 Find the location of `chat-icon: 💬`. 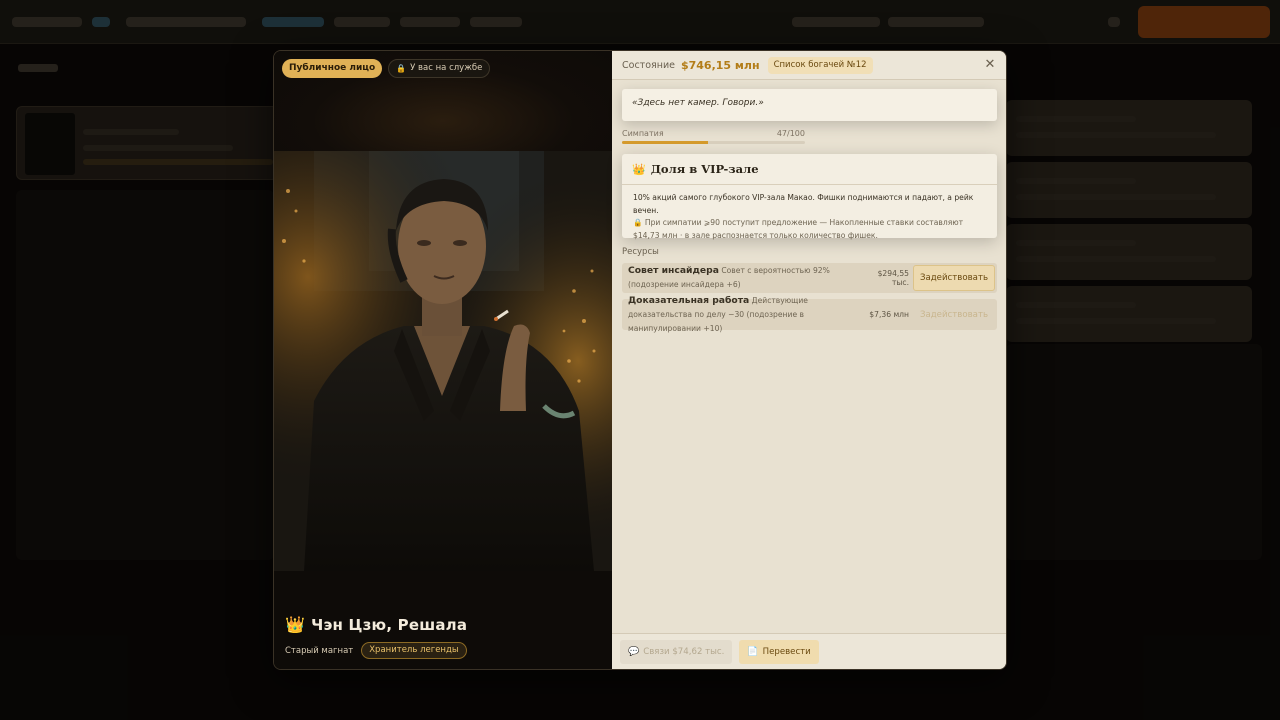

chat-icon: 💬 is located at coordinates (634, 651).